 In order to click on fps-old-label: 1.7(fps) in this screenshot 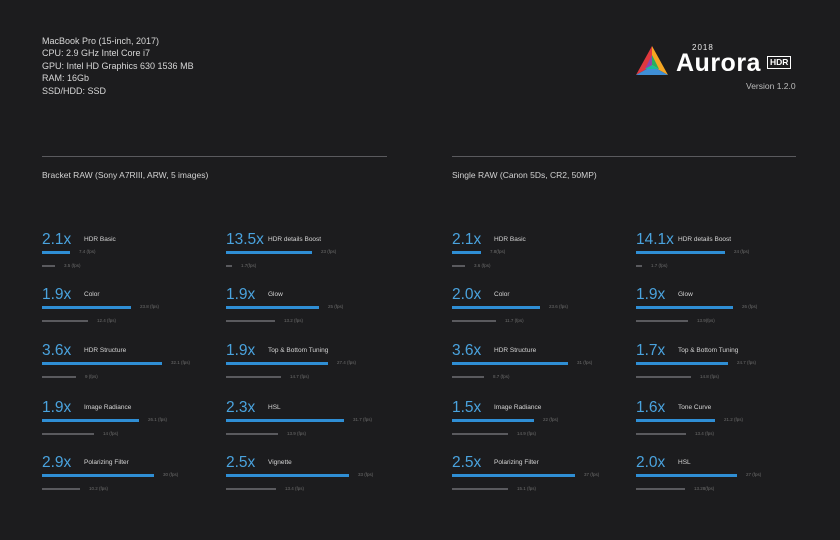, I will do `click(249, 265)`.